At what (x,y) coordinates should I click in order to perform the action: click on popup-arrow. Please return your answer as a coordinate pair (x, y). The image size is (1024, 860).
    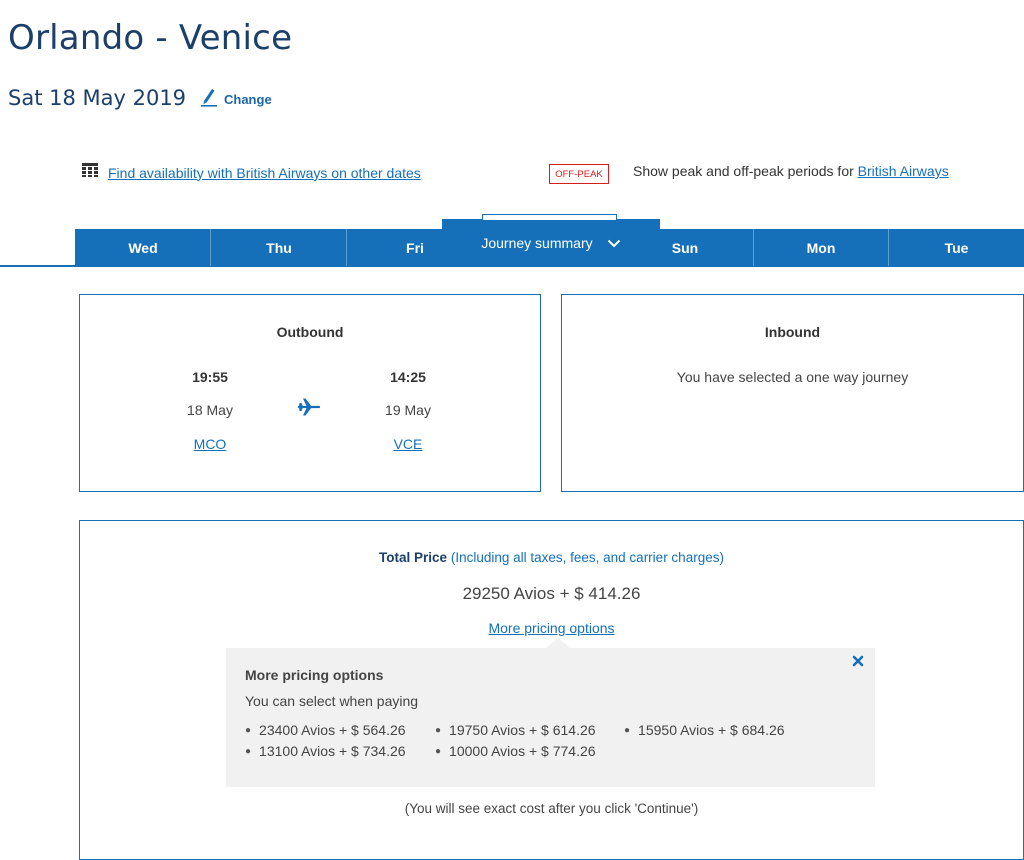
    Looking at the image, I should click on (558, 643).